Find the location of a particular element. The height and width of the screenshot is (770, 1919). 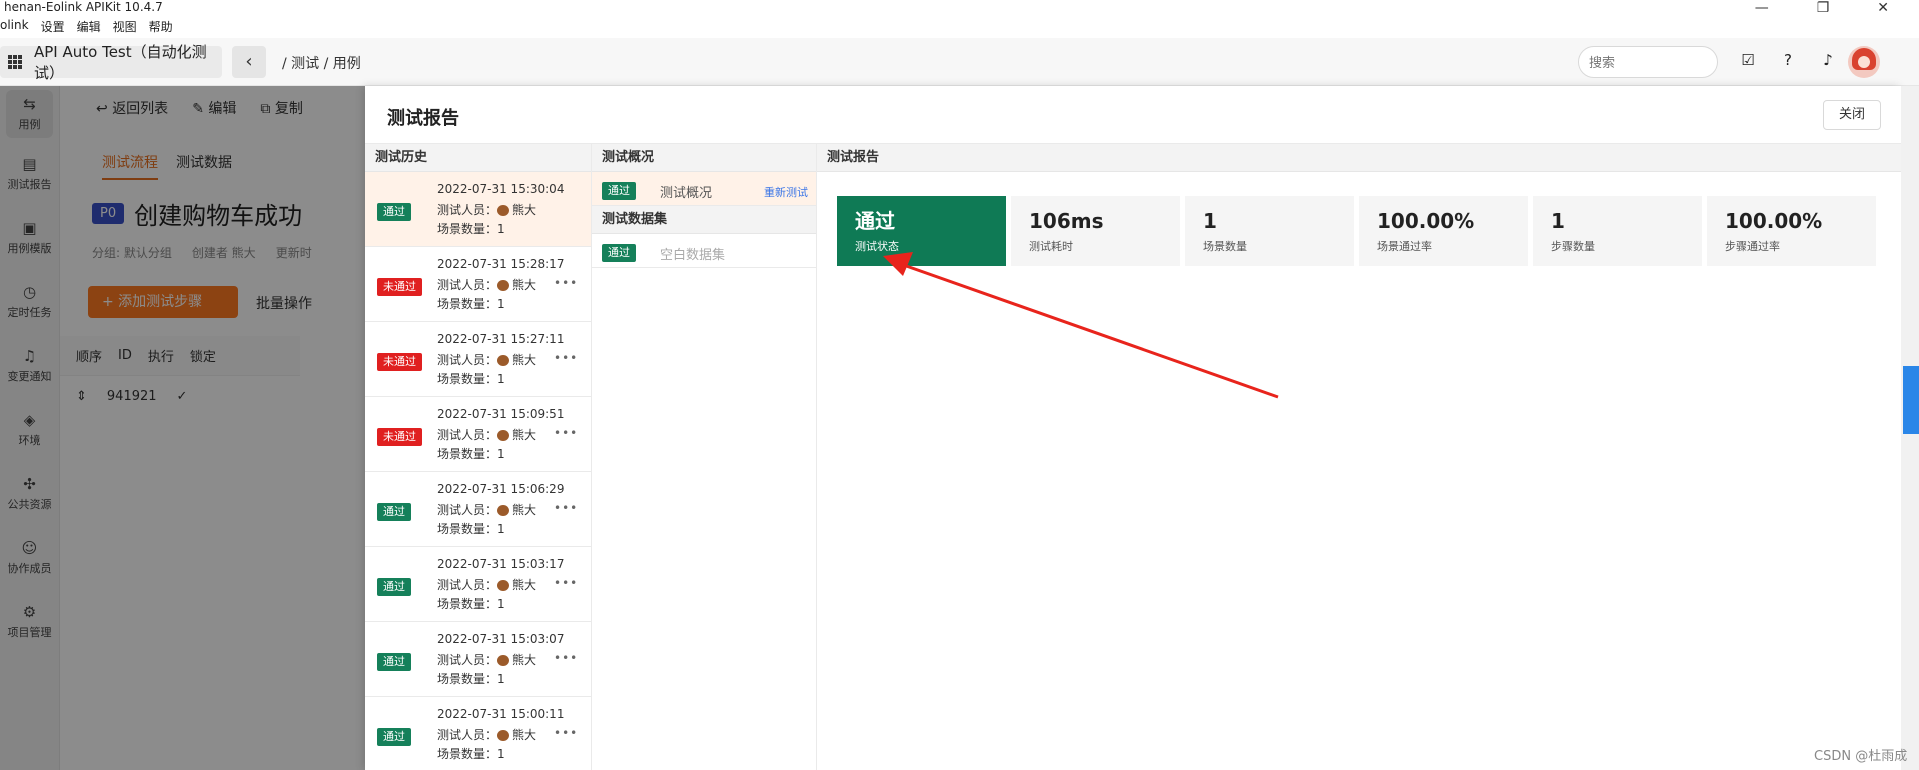

history-item: 通过 2022-07-31 15:03:07 测试人员： 熊大 场景数量：1 ••• is located at coordinates (478, 659).